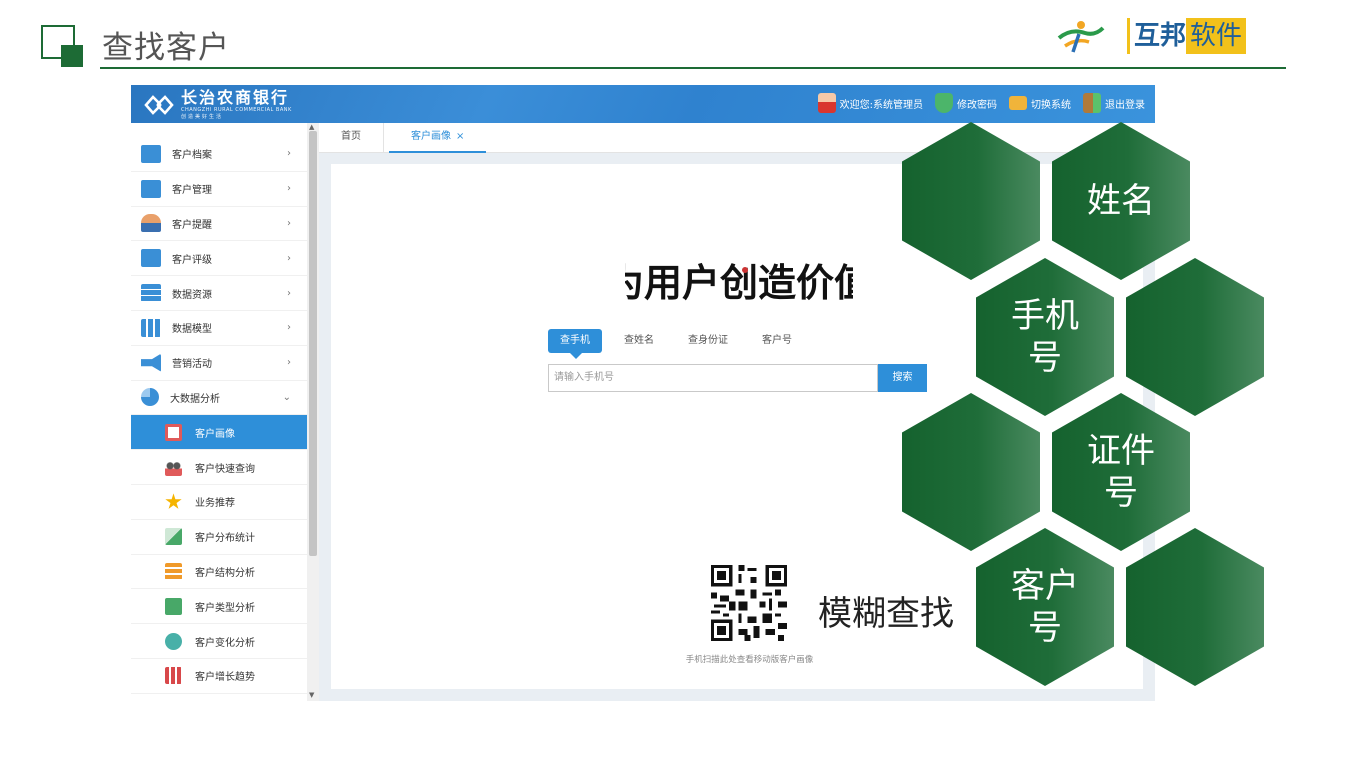 The height and width of the screenshot is (759, 1350). Describe the element at coordinates (151, 258) in the screenshot. I see `rating-icon` at that location.